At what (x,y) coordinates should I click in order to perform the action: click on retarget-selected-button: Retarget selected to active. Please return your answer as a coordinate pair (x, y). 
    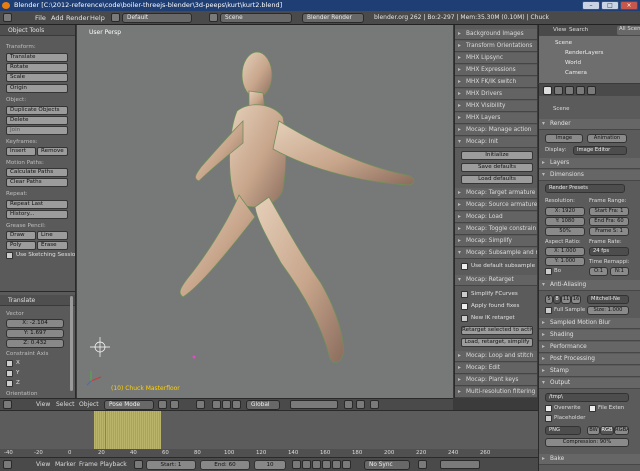
    Looking at the image, I should click on (497, 330).